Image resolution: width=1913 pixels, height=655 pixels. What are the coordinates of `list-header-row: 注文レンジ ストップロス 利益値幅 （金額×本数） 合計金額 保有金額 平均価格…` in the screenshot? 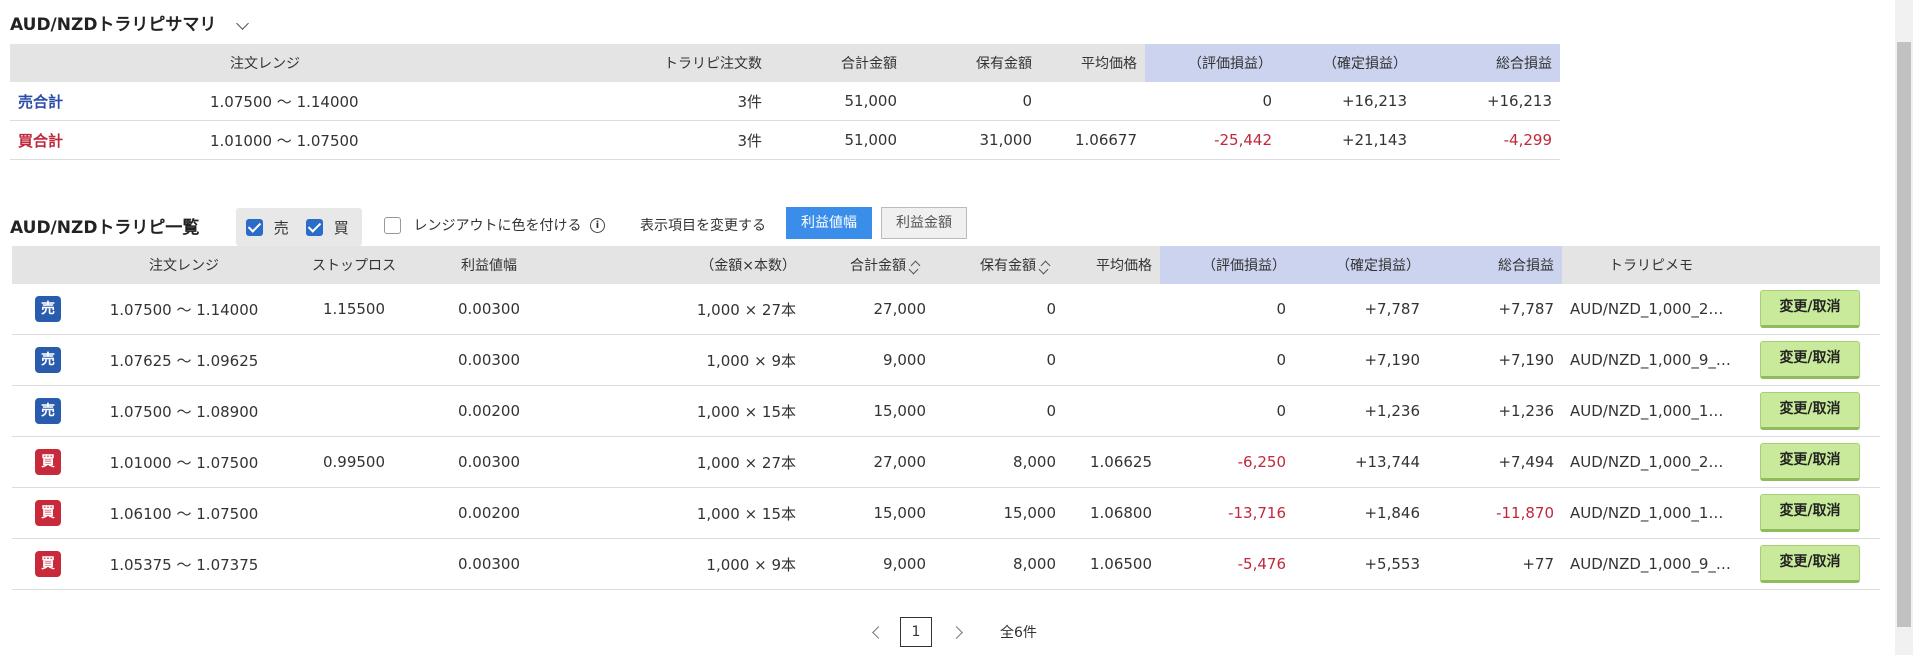 It's located at (946, 265).